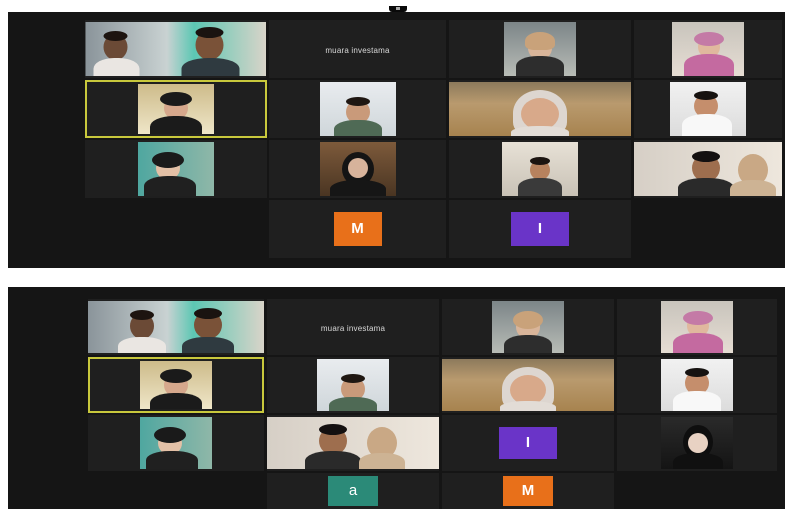 This screenshot has height=509, width=793. I want to click on participant-tile-video-off: a, so click(353, 491).